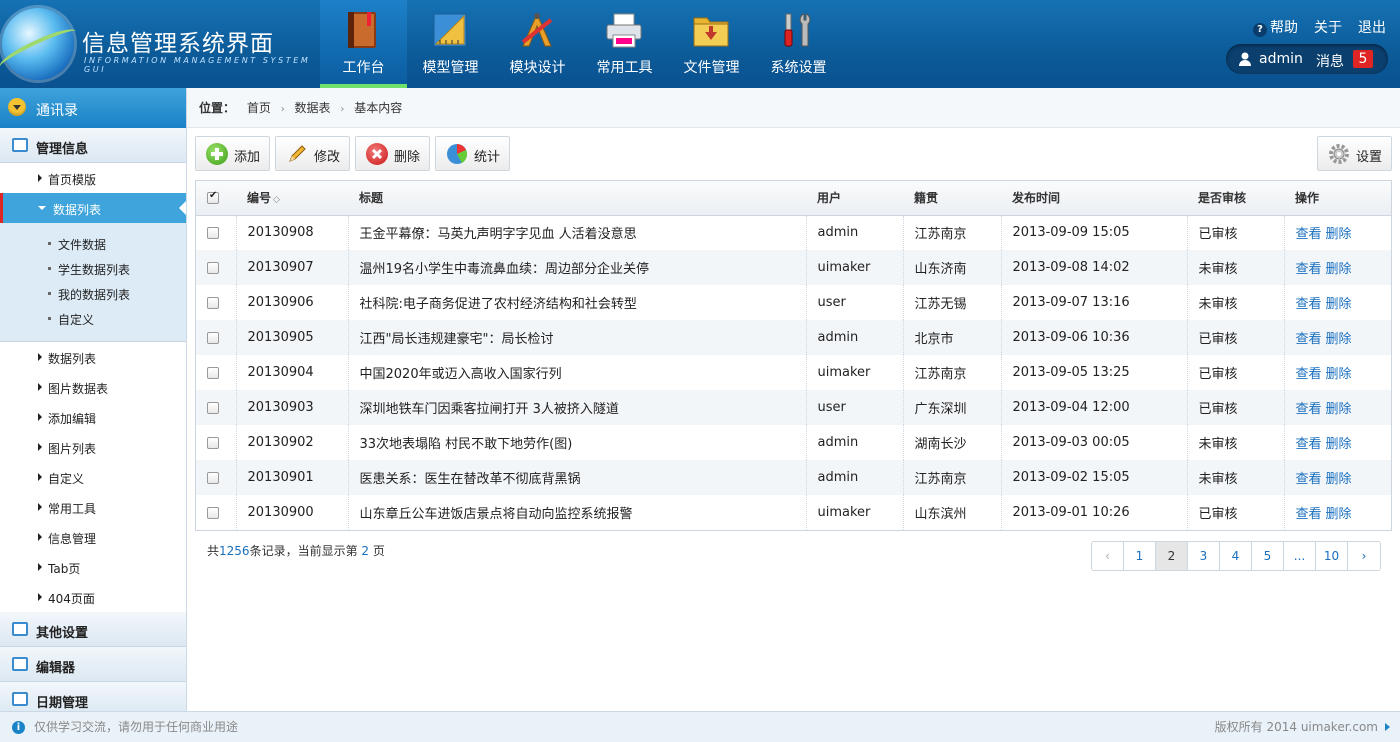 The width and height of the screenshot is (1400, 742). Describe the element at coordinates (93, 537) in the screenshot. I see `sidebar-item: 信息管理` at that location.